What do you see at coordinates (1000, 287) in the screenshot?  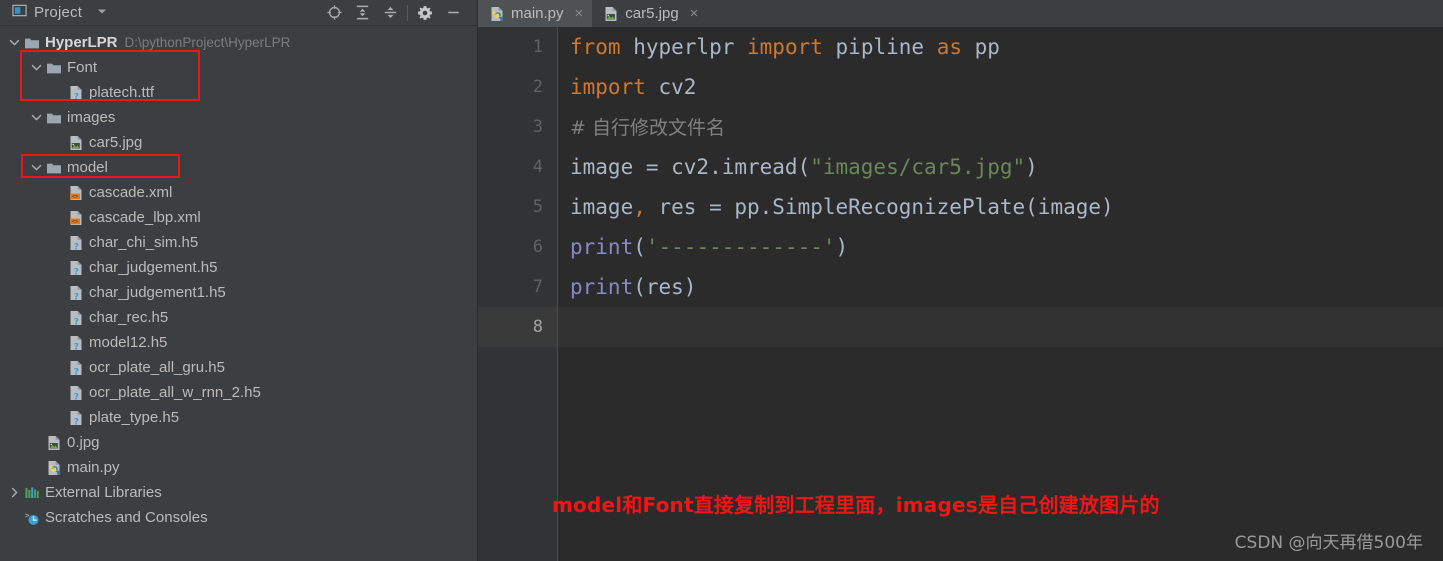 I see `code-line: print(res)` at bounding box center [1000, 287].